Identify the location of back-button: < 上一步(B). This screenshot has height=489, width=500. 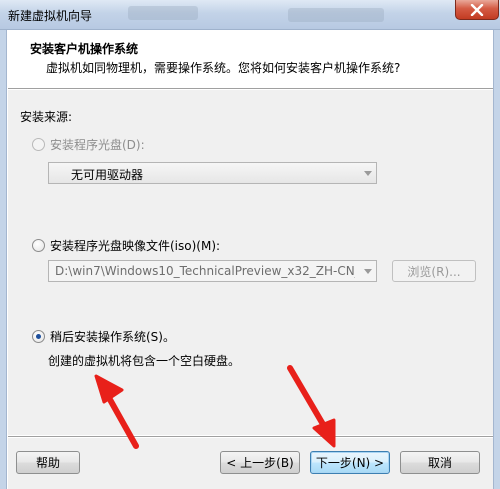
(260, 462).